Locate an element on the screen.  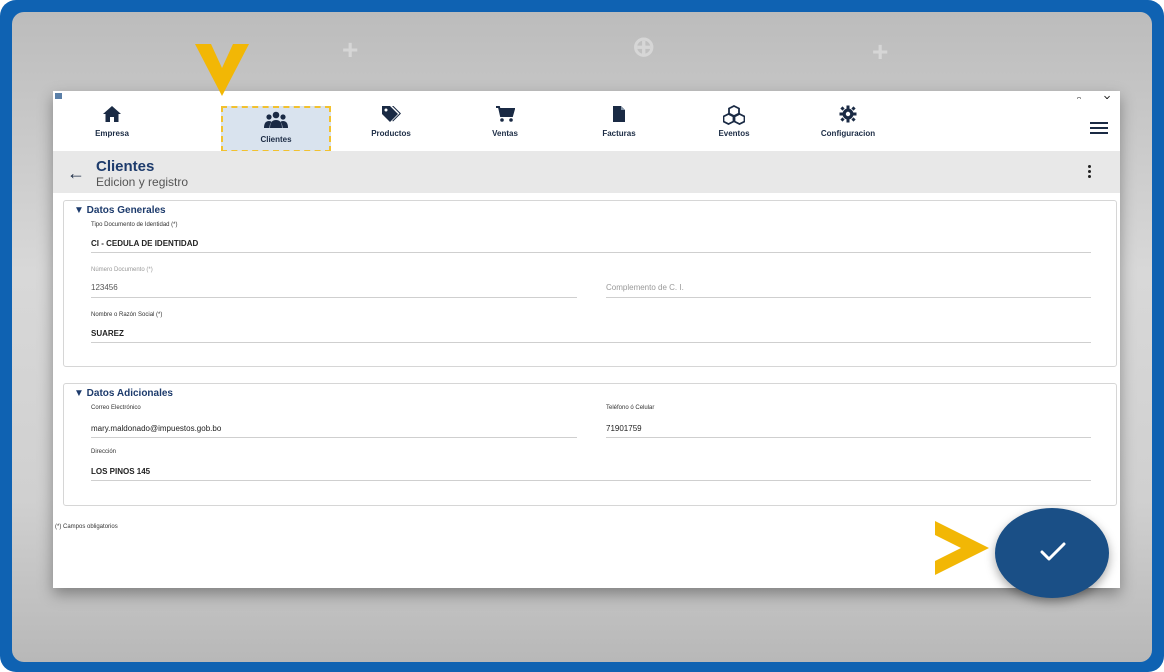
direccion-input: LOS PINOS 145 is located at coordinates (120, 471).